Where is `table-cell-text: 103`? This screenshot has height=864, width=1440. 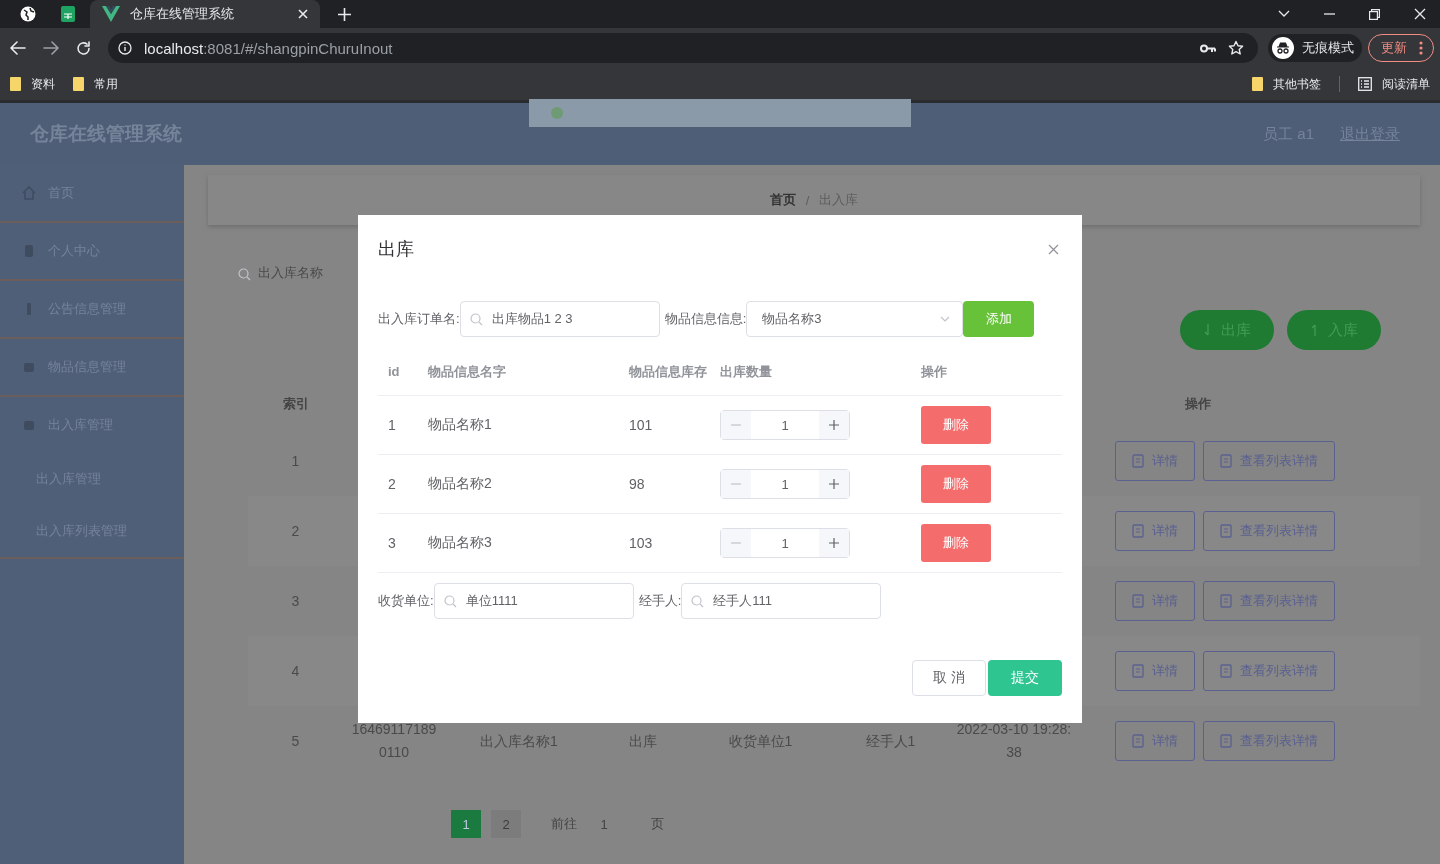
table-cell-text: 103 is located at coordinates (641, 543).